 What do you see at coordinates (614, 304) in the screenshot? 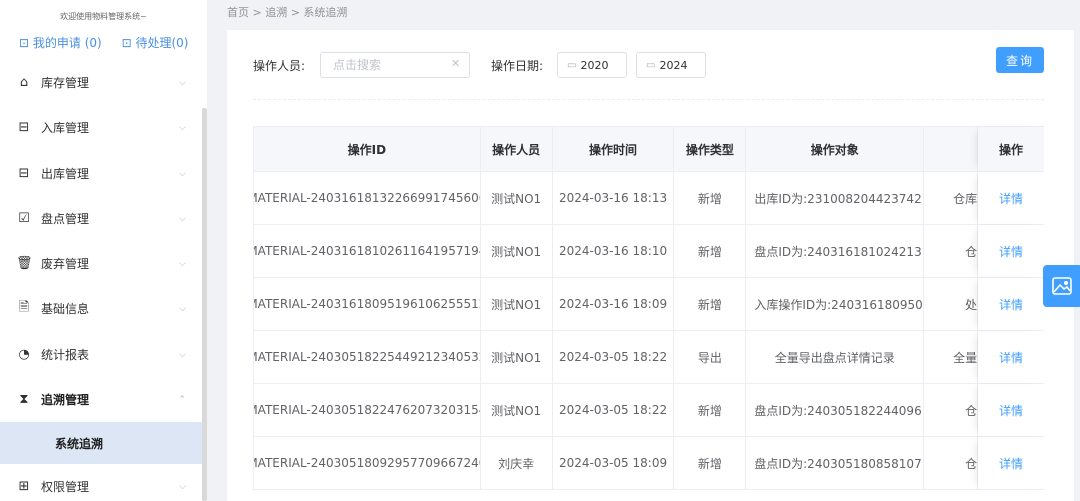
I see `cell-time: 2024-03-16 18:09` at bounding box center [614, 304].